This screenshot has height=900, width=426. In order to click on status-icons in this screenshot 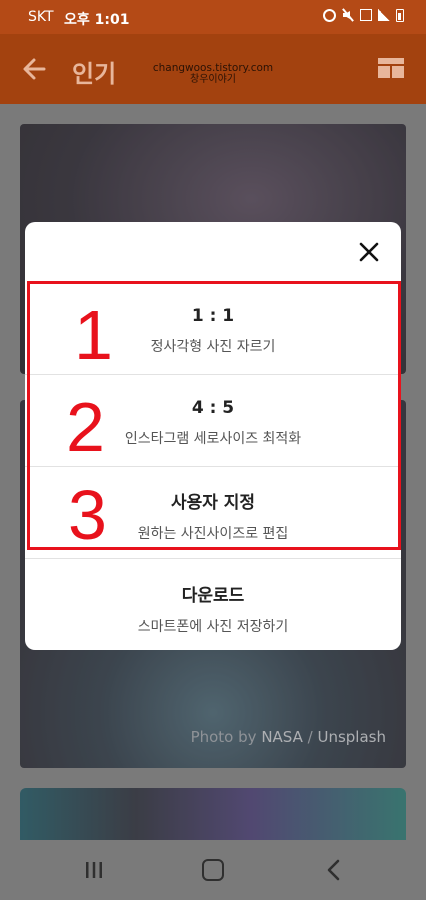, I will do `click(363, 15)`.